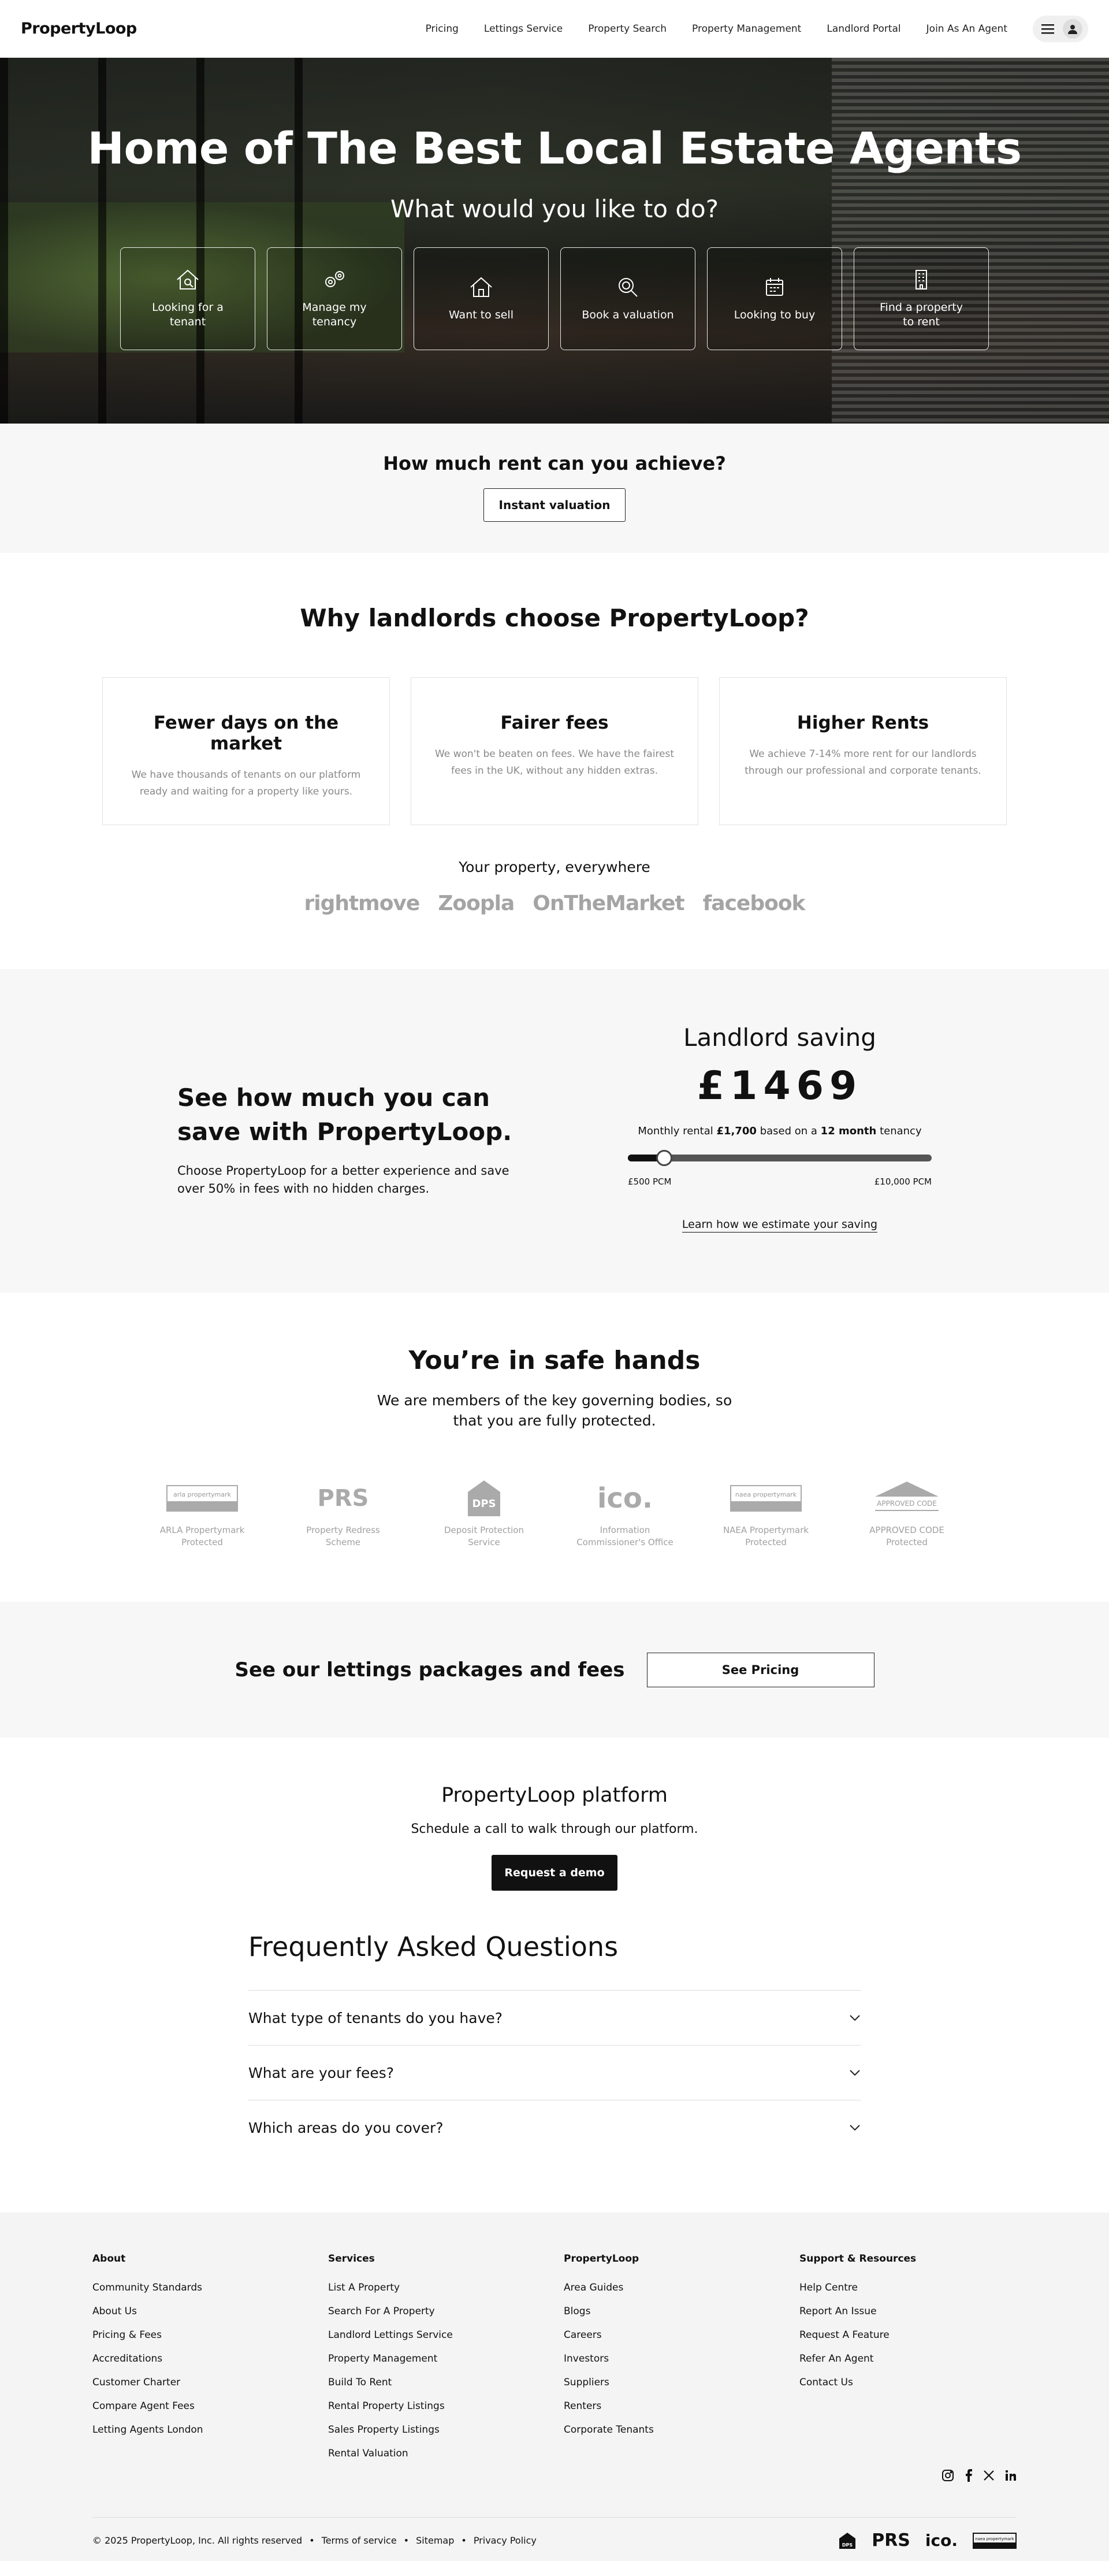 The width and height of the screenshot is (1109, 2576). I want to click on footer-link: Area Guides, so click(681, 2288).